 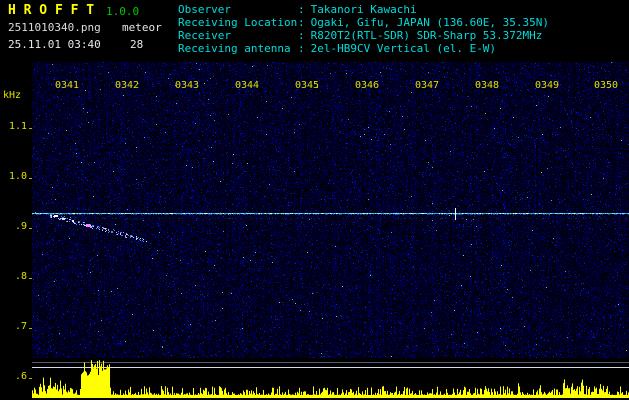 What do you see at coordinates (20, 326) in the screenshot?
I see `freq-tick-label: .7` at bounding box center [20, 326].